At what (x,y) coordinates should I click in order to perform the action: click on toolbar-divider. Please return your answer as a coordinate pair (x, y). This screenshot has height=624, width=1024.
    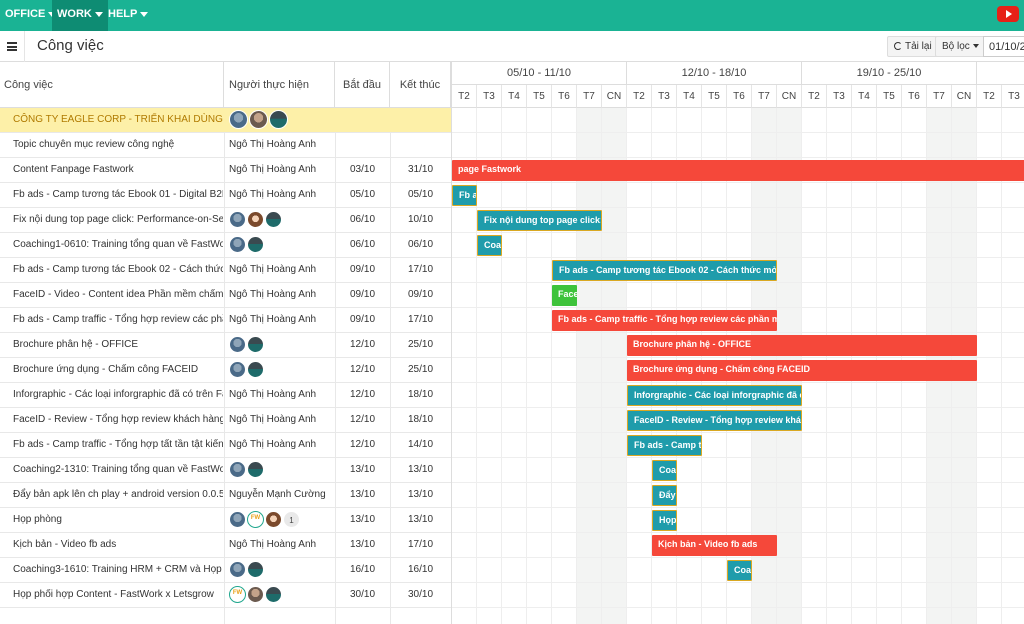
    Looking at the image, I should click on (24, 46).